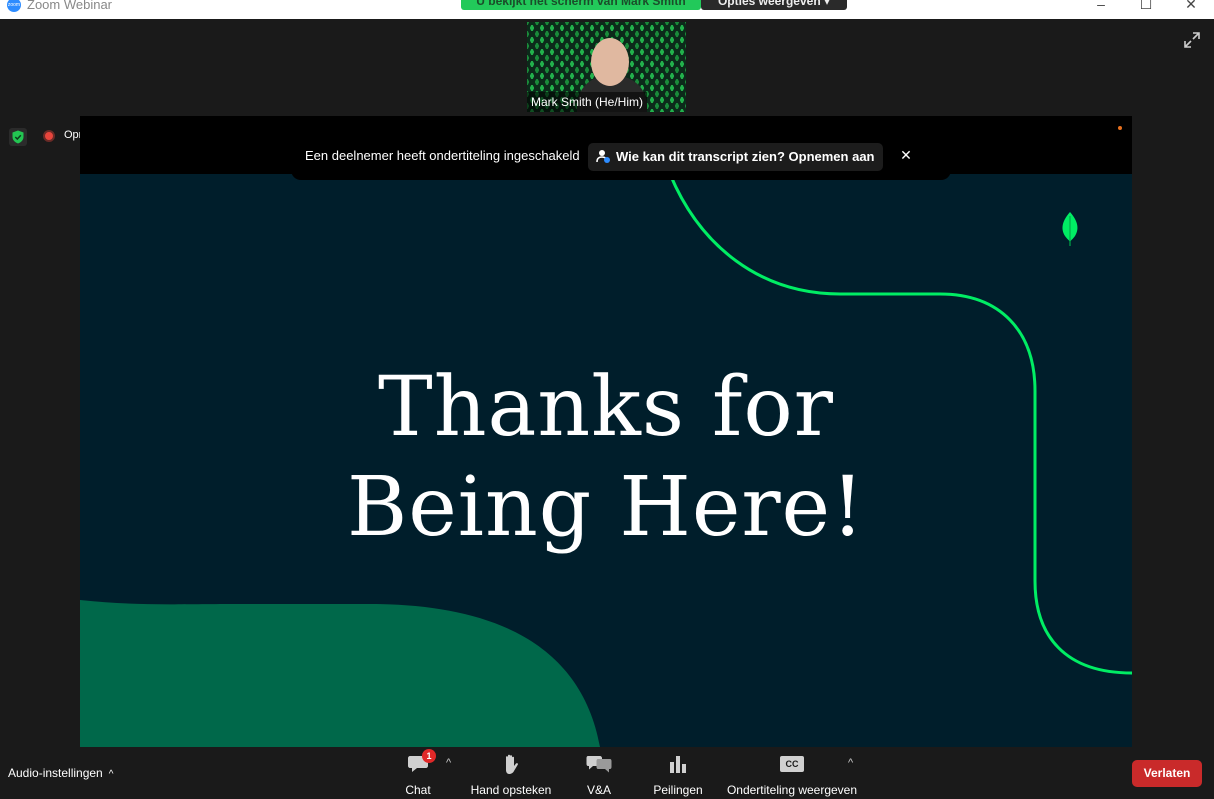 The height and width of the screenshot is (799, 1214). I want to click on record-icon, so click(49, 136).